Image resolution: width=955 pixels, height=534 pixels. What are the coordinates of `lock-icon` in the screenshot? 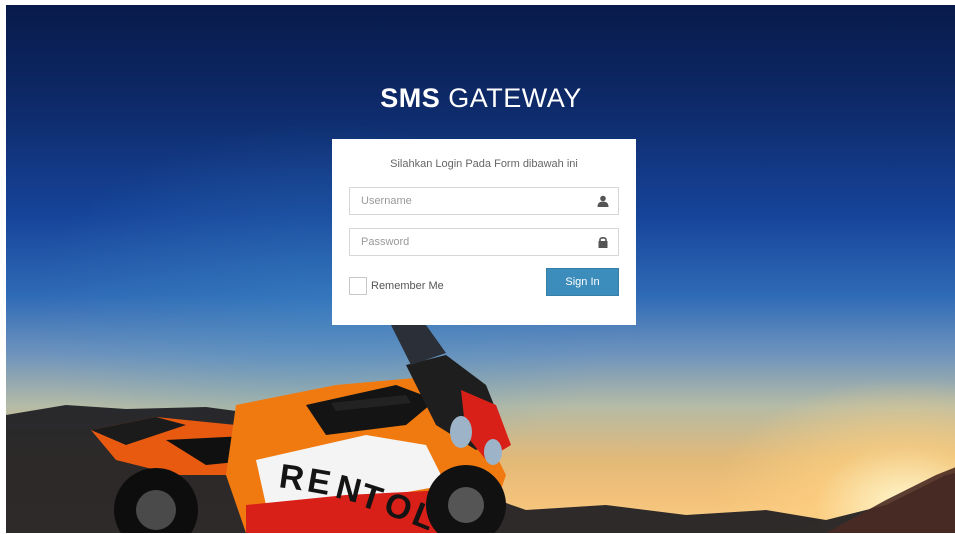 It's located at (603, 242).